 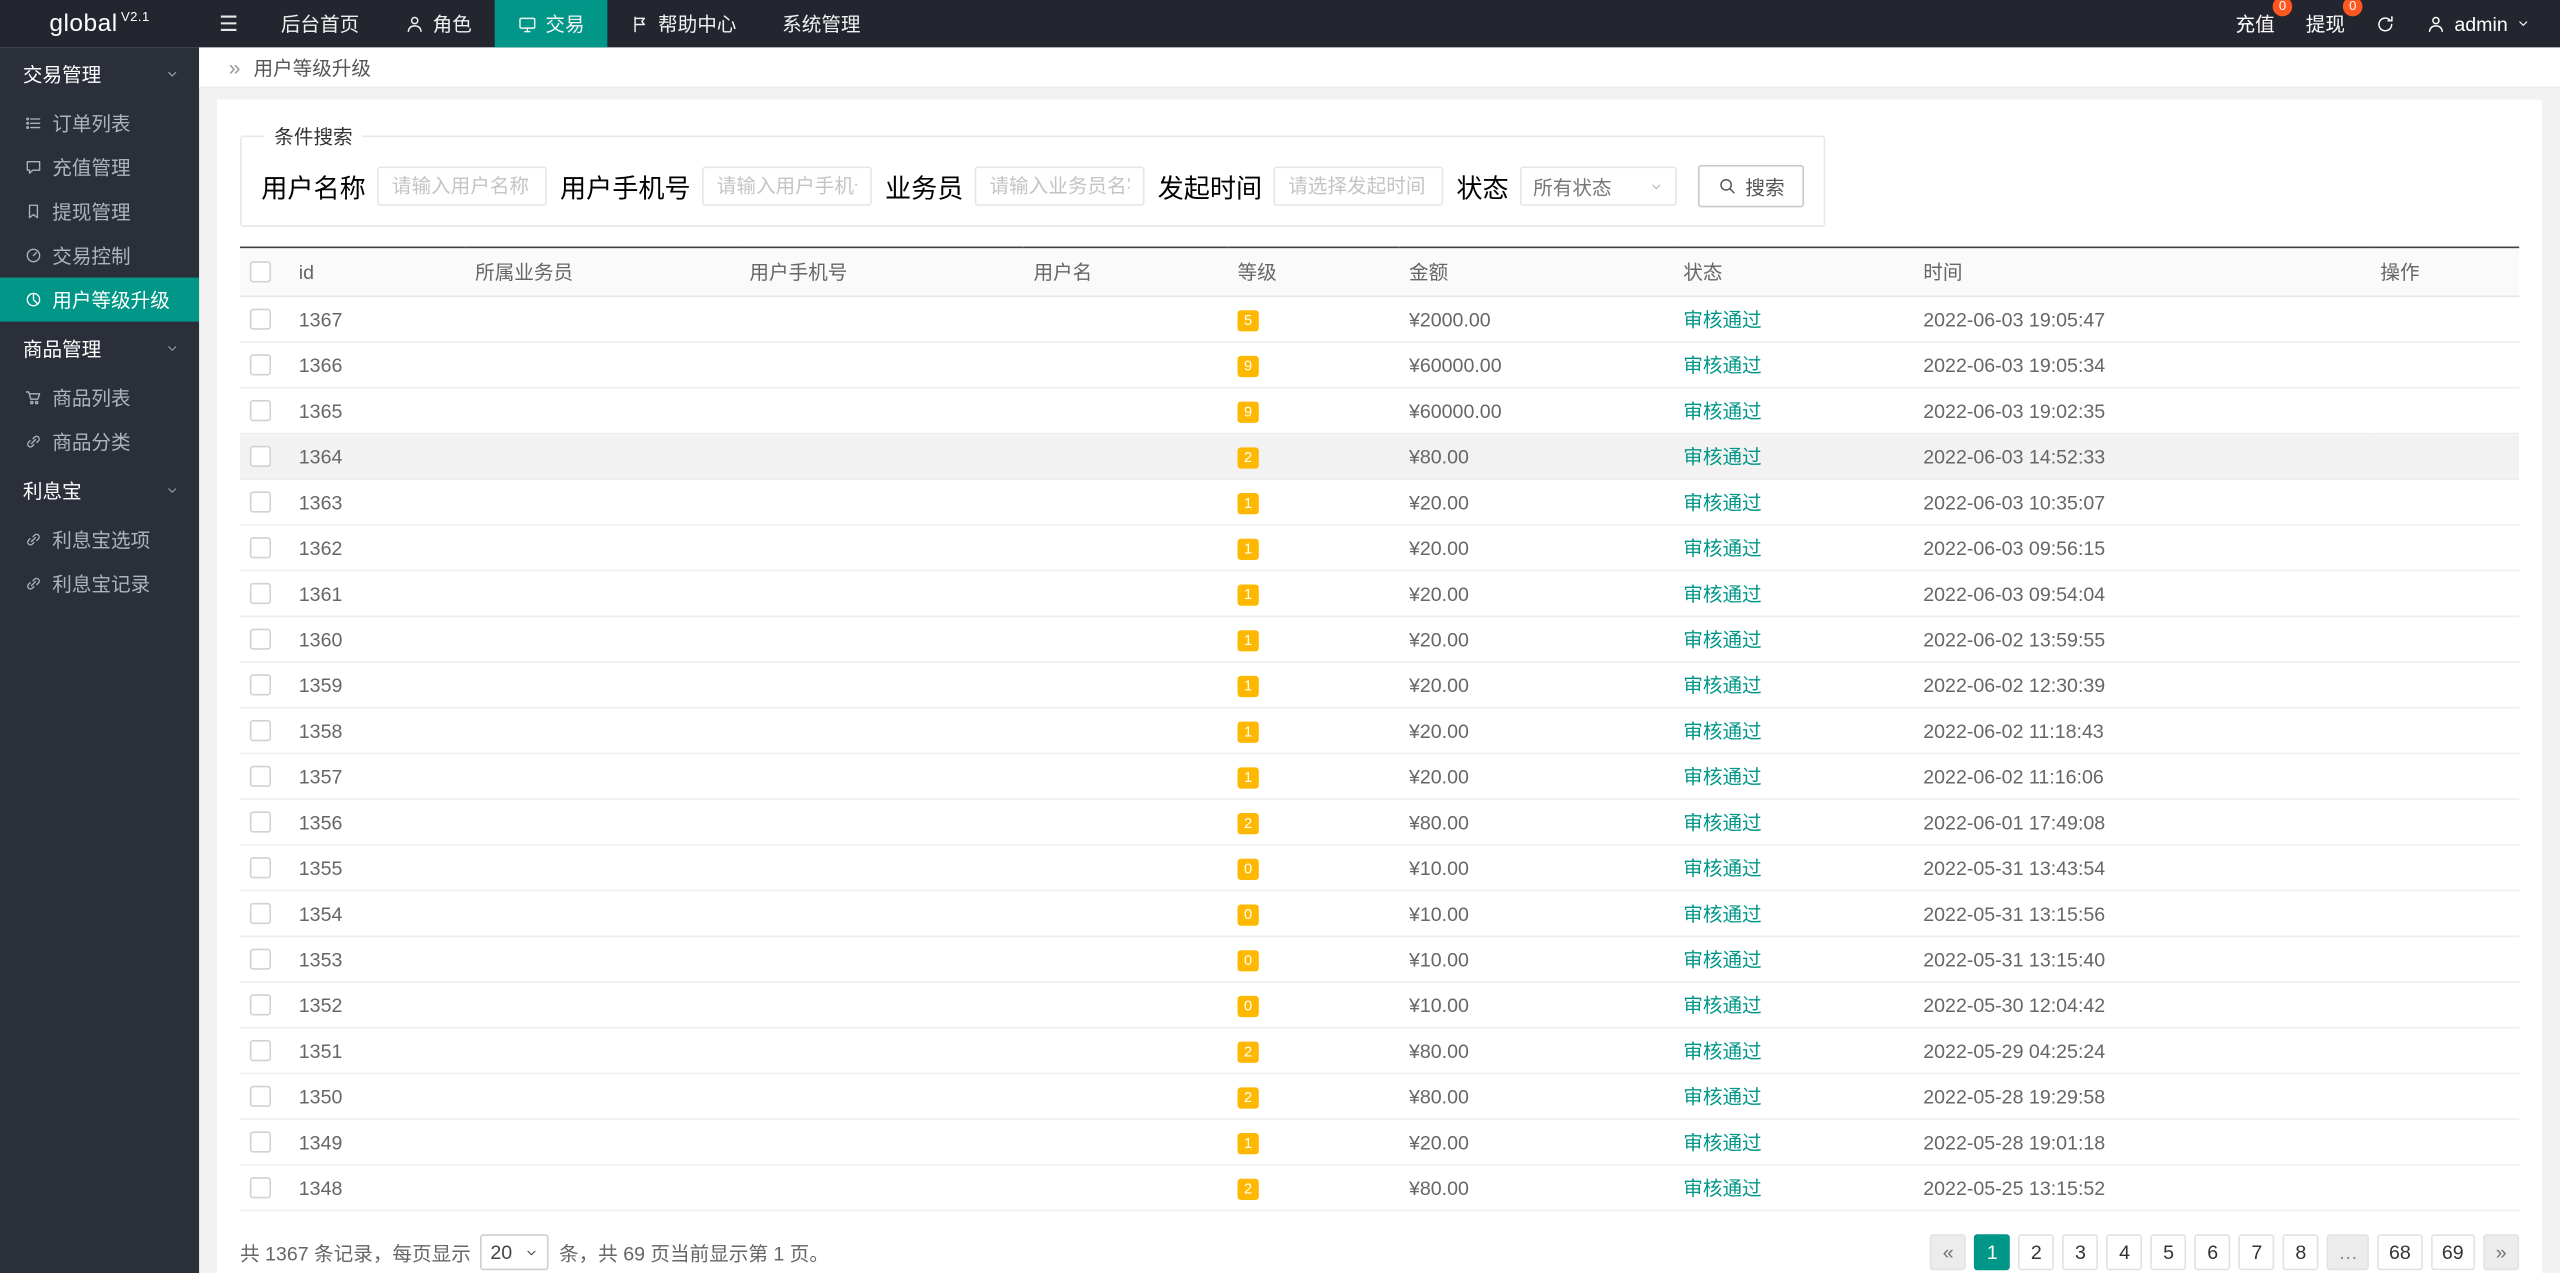 I want to click on filter-row: 用户名称 用户手机号 业务员 发起时间 状态所有状态 搜索, so click(x=1033, y=186).